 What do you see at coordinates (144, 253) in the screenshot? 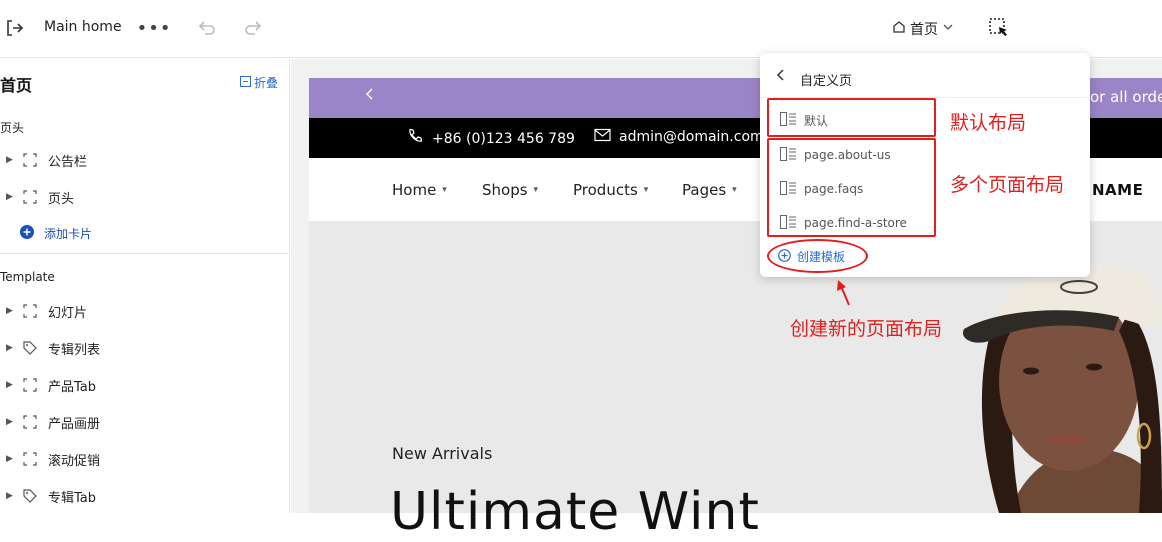
I see `divider` at bounding box center [144, 253].